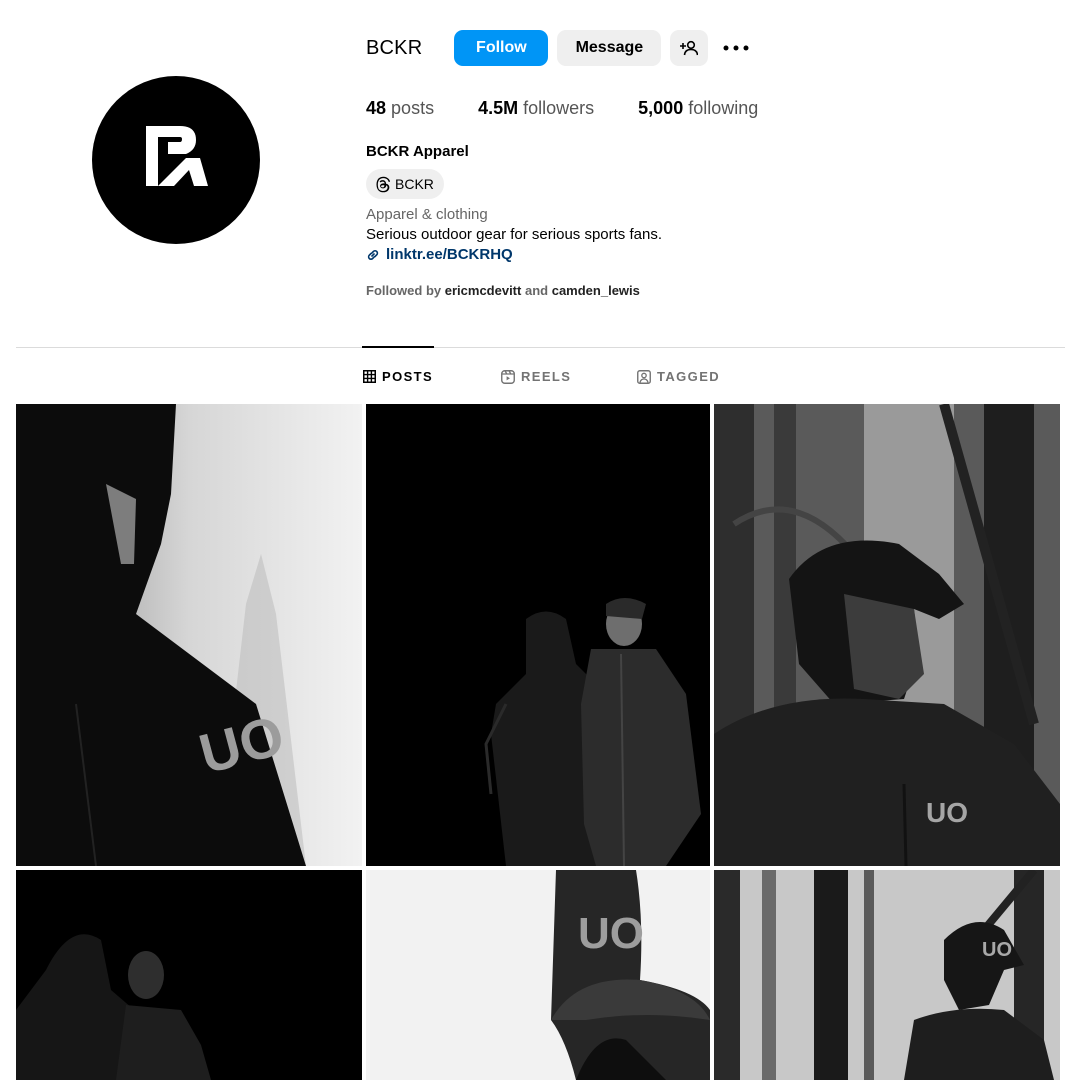 This screenshot has width=1080, height=1080. I want to click on posts-count: 48 posts, so click(400, 108).